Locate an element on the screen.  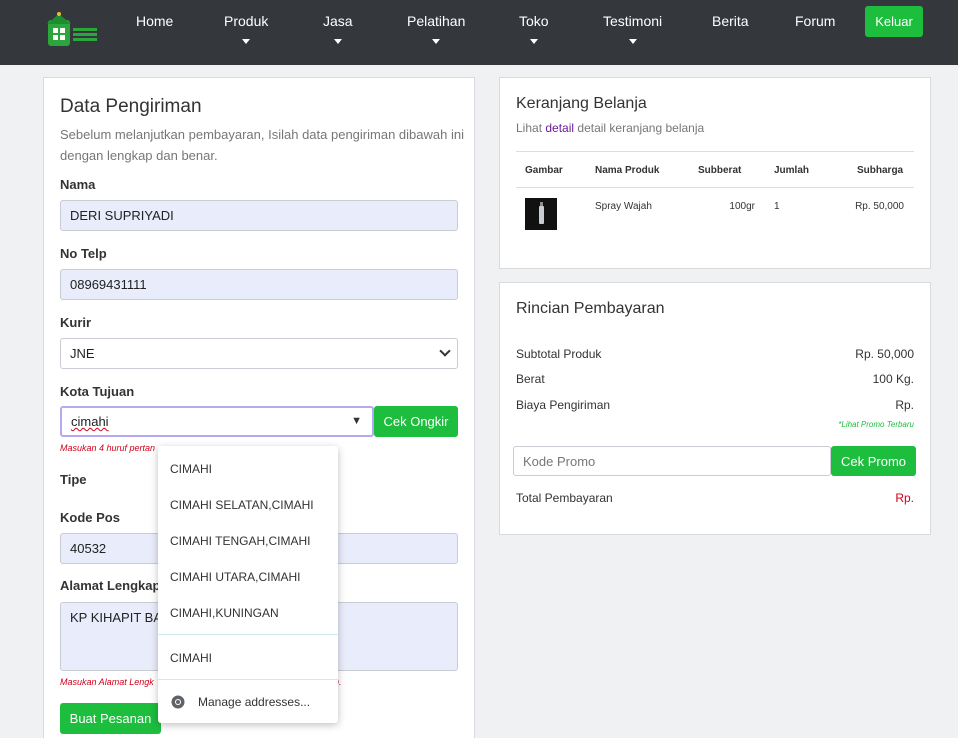
cart-subtitle-post: detail keranjang belanja is located at coordinates (641, 128).